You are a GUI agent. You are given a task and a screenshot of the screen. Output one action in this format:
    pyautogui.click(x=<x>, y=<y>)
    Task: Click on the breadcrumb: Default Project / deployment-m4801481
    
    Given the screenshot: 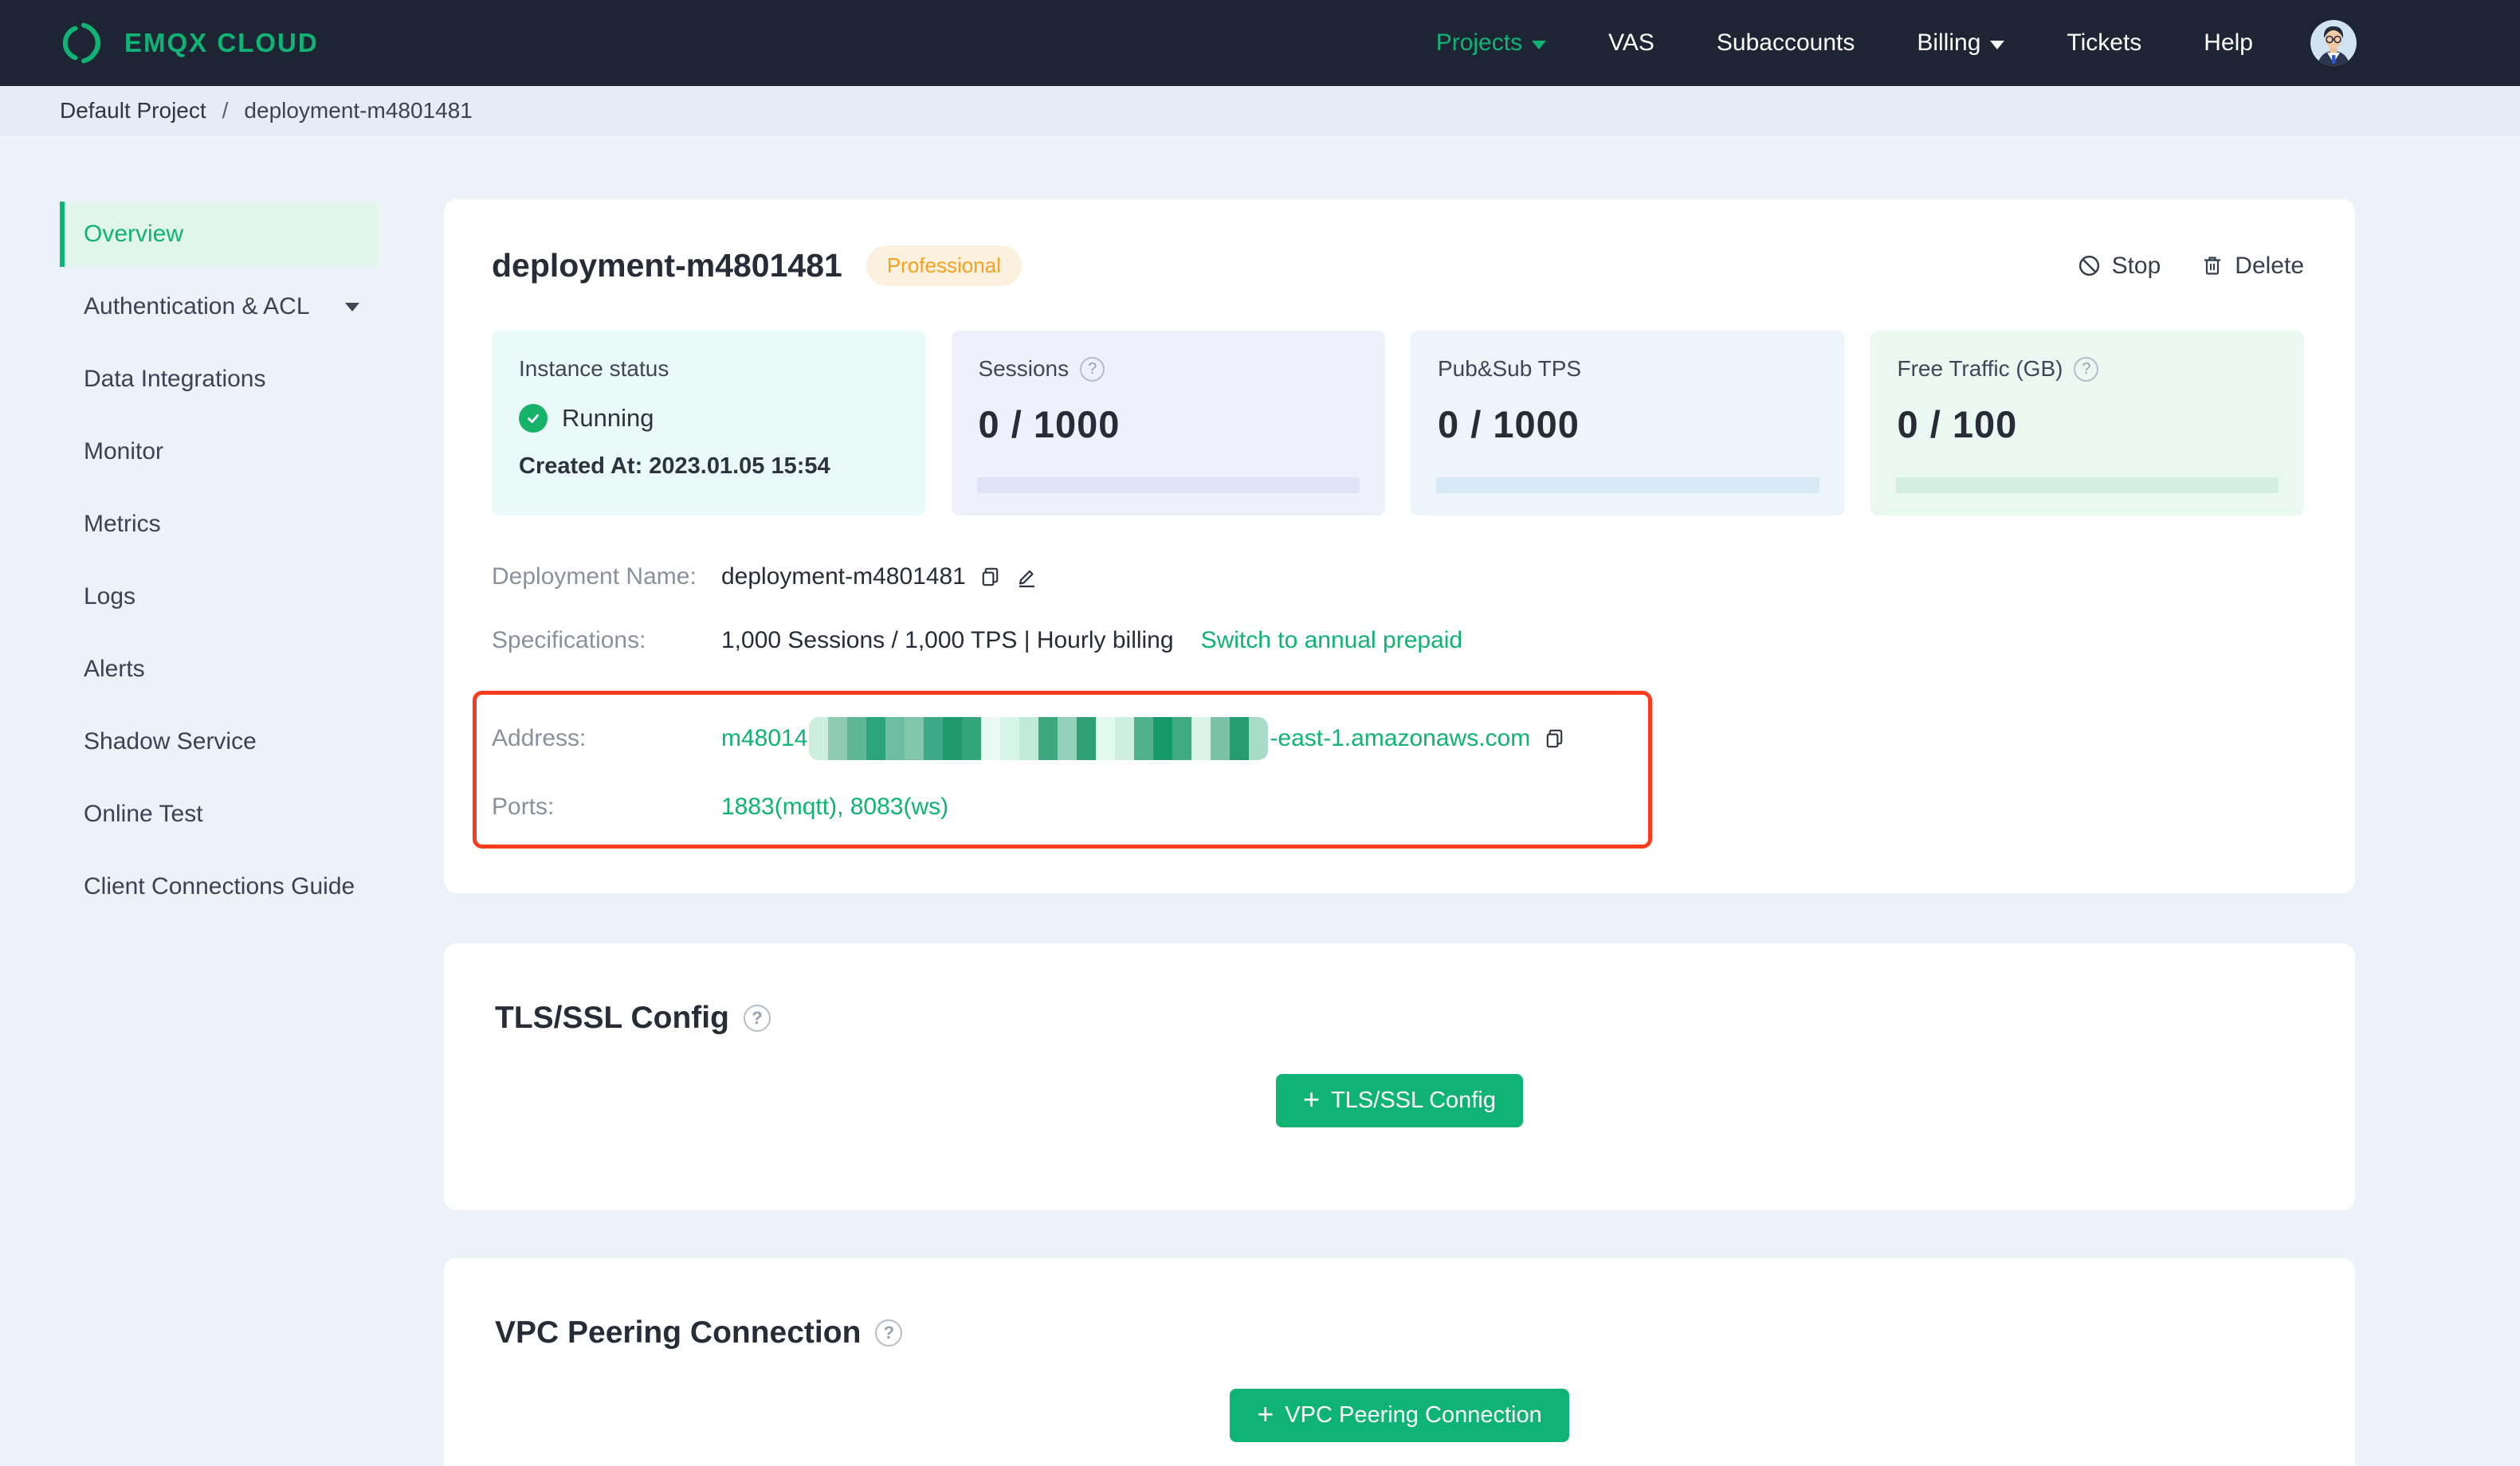 What is the action you would take?
    pyautogui.click(x=1260, y=110)
    